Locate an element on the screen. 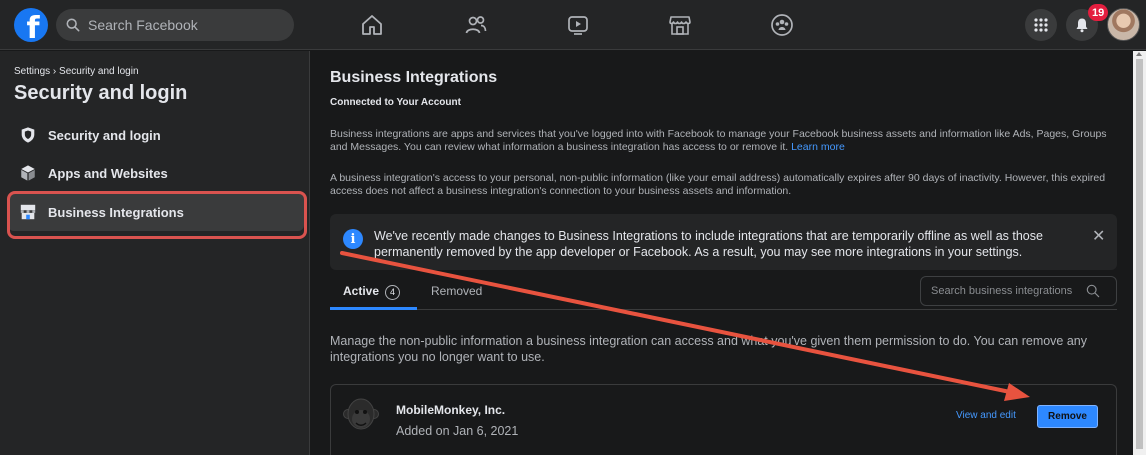 This screenshot has height=455, width=1146. remove-button: Remove is located at coordinates (1067, 416).